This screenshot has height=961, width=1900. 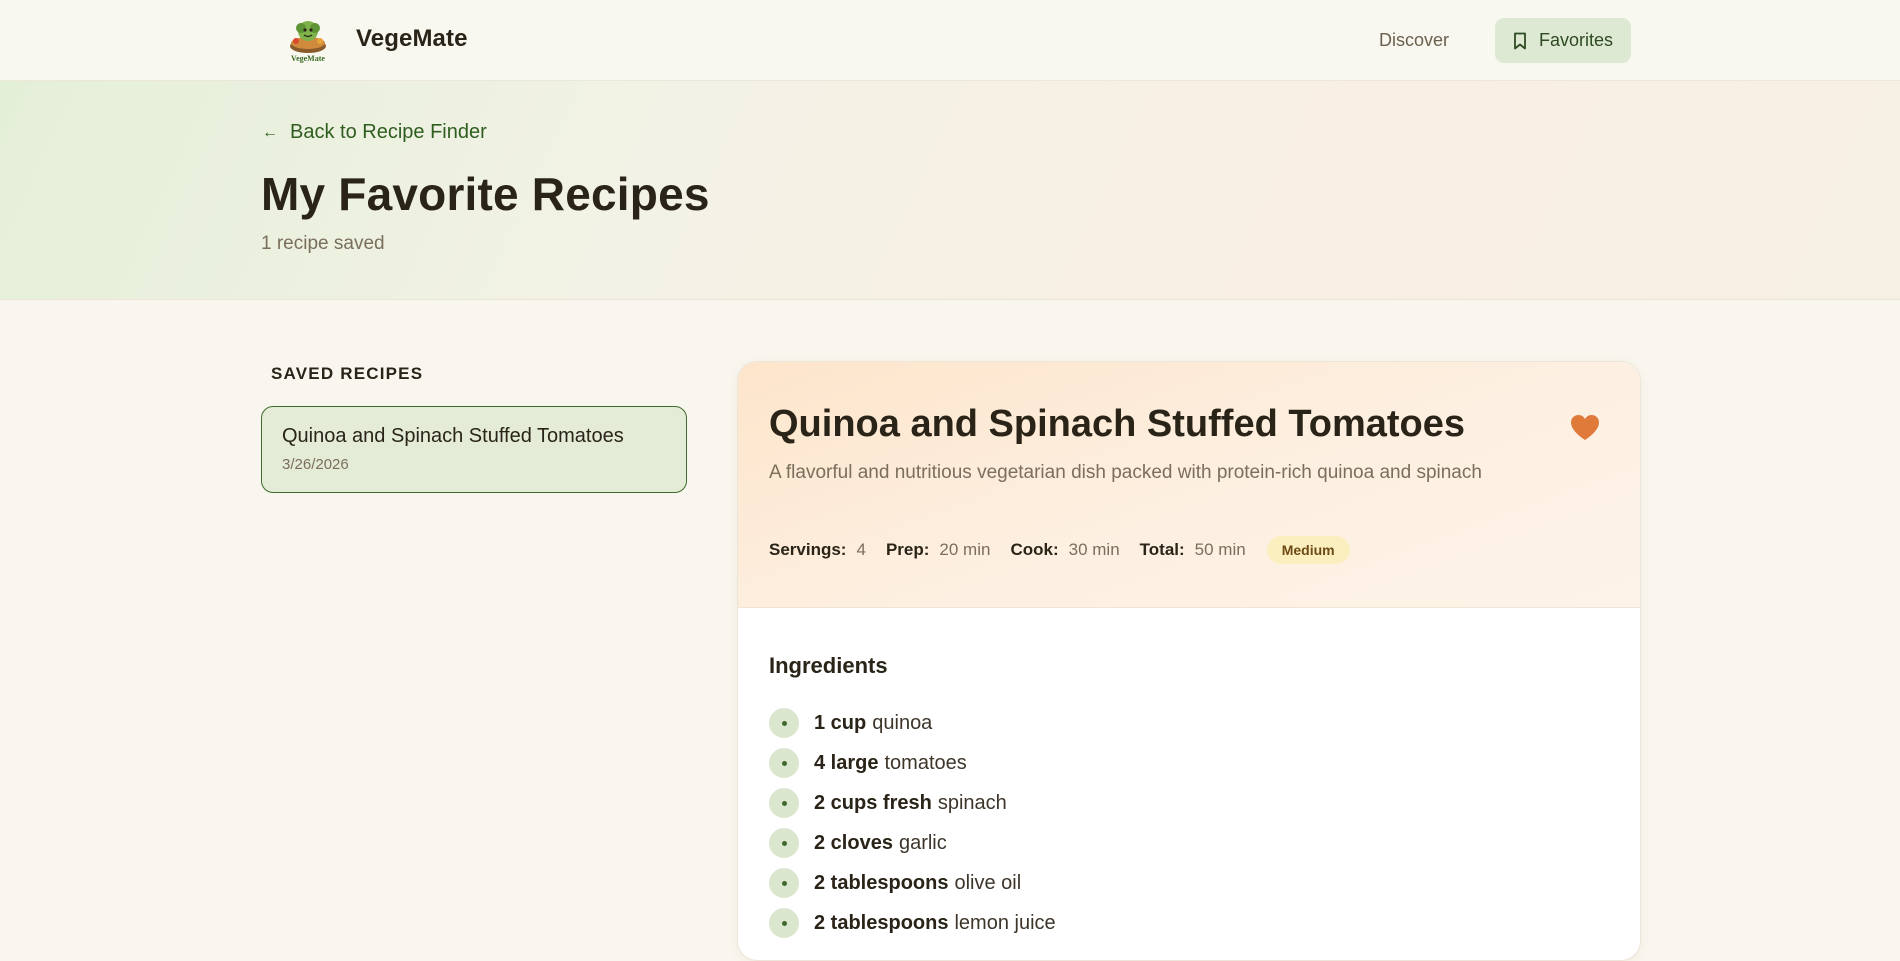 What do you see at coordinates (853, 842) in the screenshot?
I see `ingredient-quantity: 2 cloves` at bounding box center [853, 842].